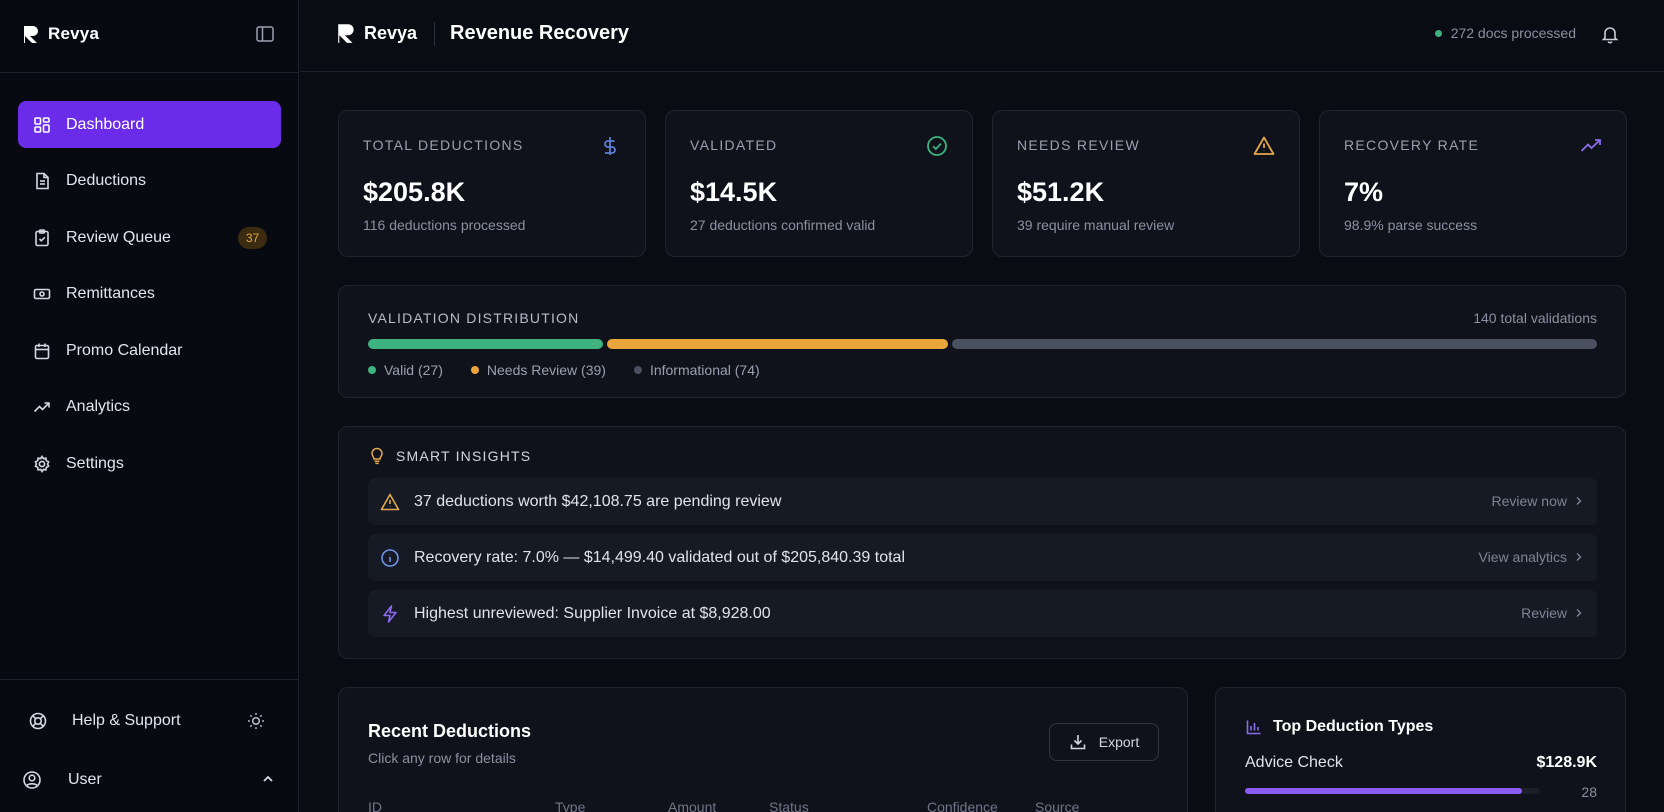  I want to click on legend-label: Informational (74), so click(704, 370).